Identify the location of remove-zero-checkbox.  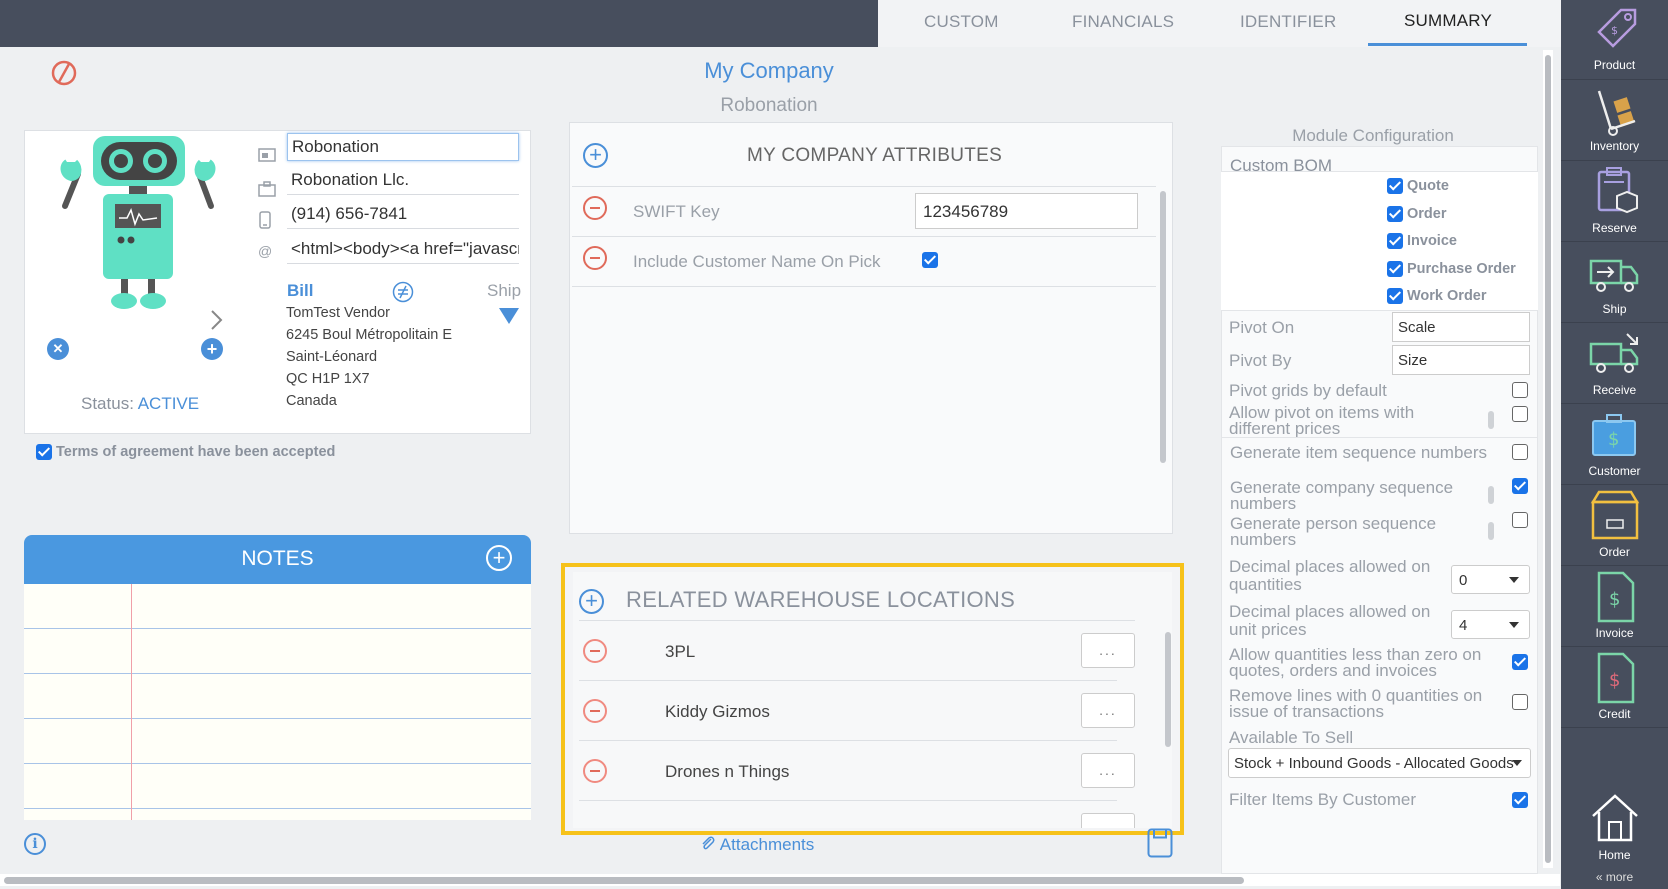
(1520, 702).